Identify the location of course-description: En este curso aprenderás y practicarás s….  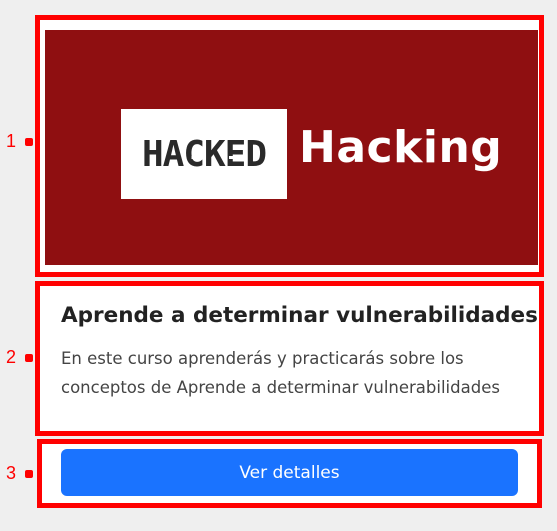
(280, 373).